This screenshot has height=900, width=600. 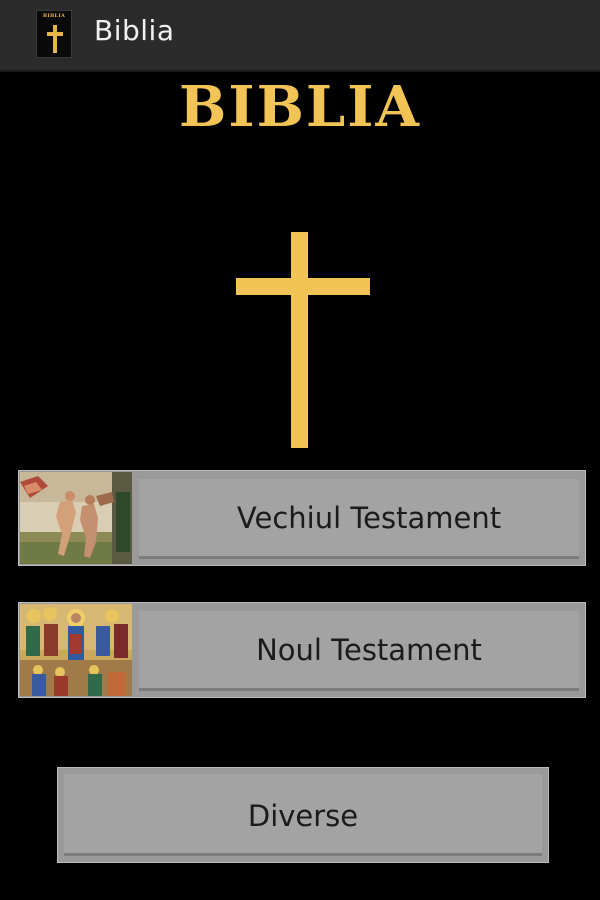 I want to click on new-testament-button: Noul Testament, so click(x=302, y=650).